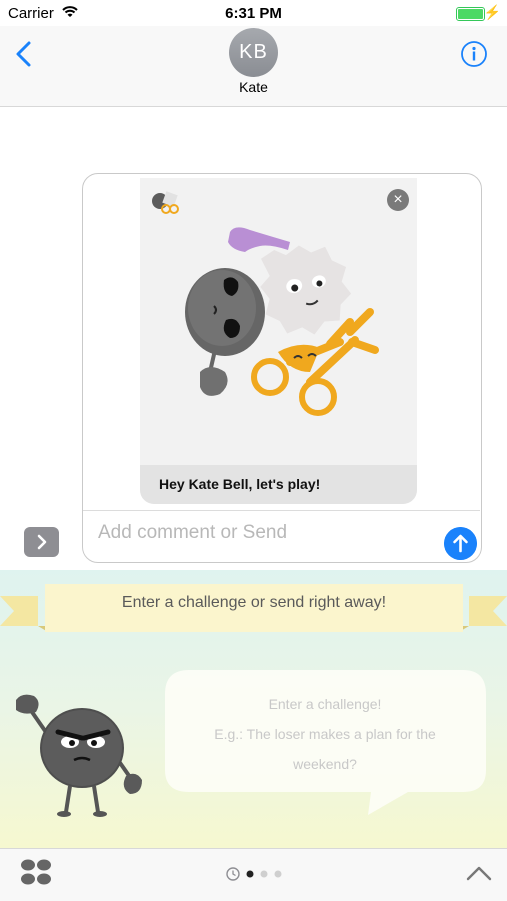 The width and height of the screenshot is (507, 901). I want to click on nav-bar: KB Kate, so click(253, 66).